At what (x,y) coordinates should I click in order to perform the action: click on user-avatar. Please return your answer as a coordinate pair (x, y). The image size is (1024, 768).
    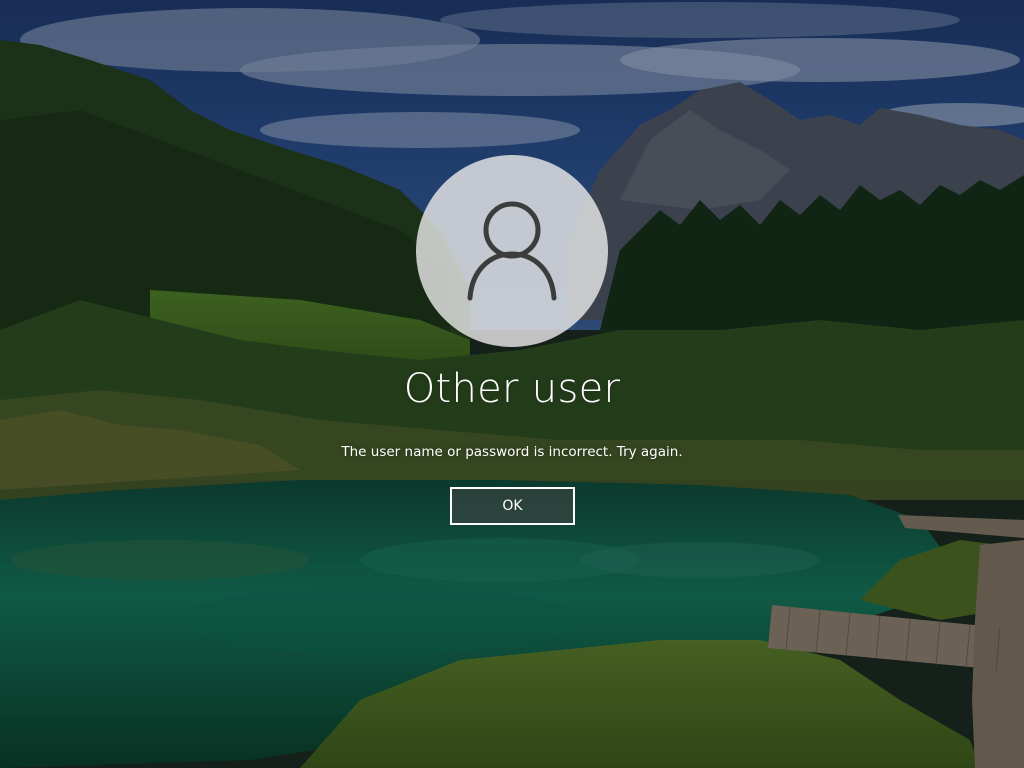
    Looking at the image, I should click on (512, 251).